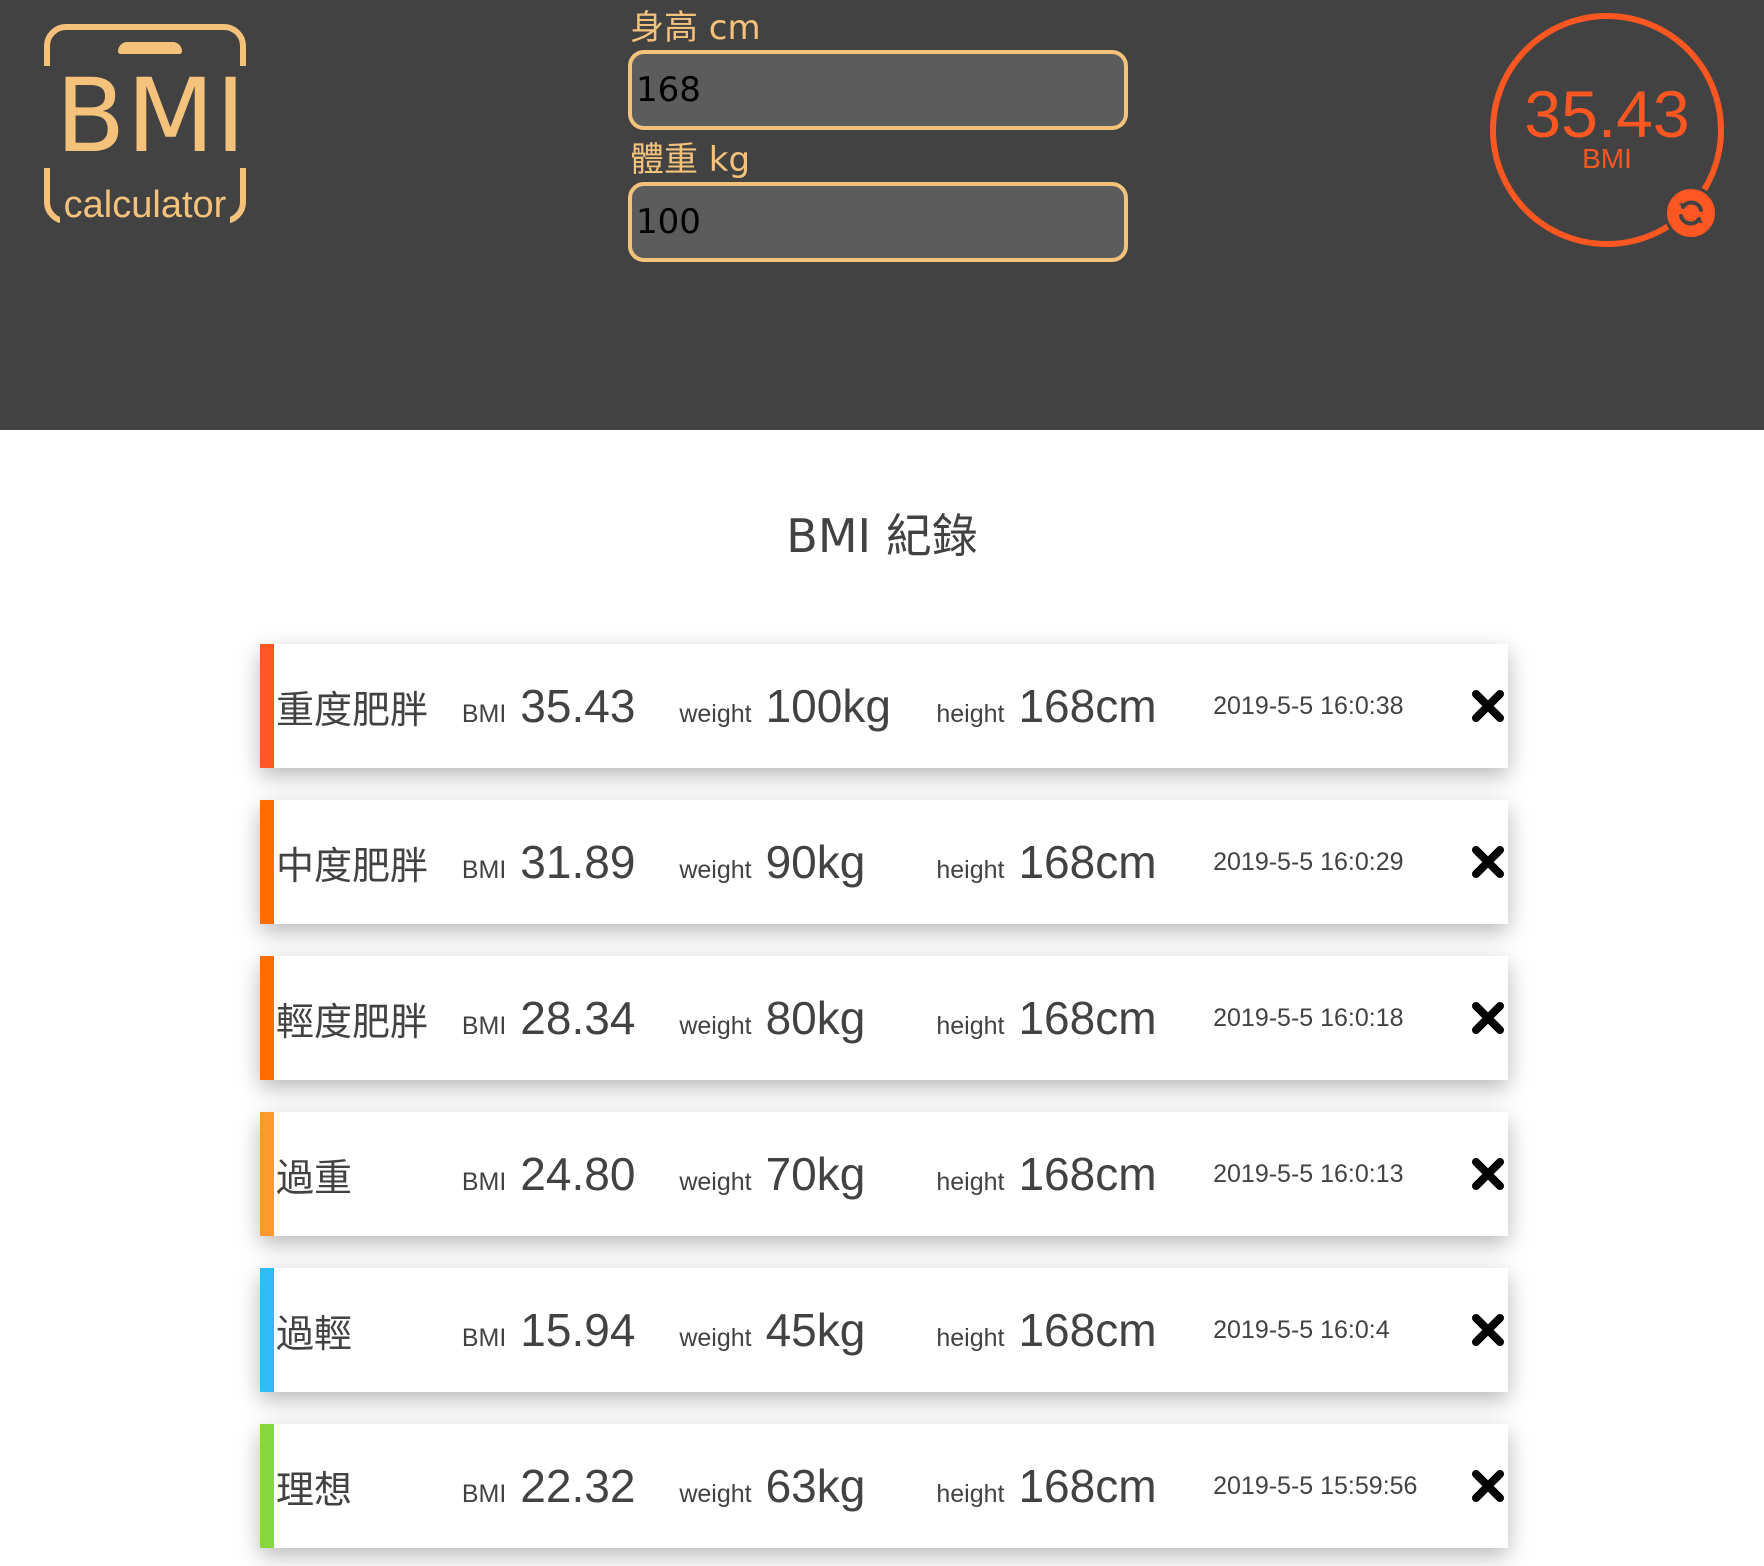 The image size is (1764, 1566). I want to click on logo-subtitle: calculator, so click(145, 205).